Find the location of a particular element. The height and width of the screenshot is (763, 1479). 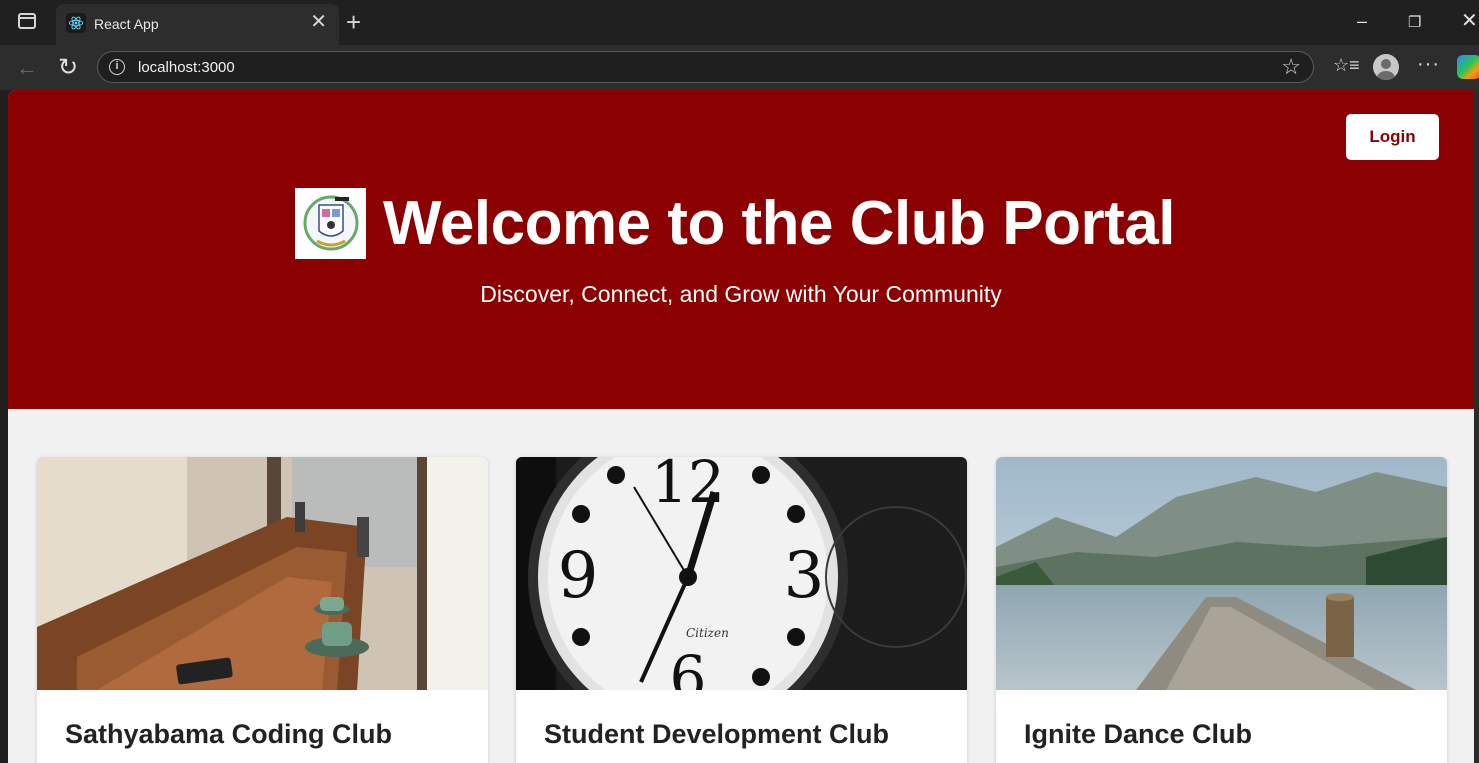

restore-icon: ❐ is located at coordinates (1414, 23).